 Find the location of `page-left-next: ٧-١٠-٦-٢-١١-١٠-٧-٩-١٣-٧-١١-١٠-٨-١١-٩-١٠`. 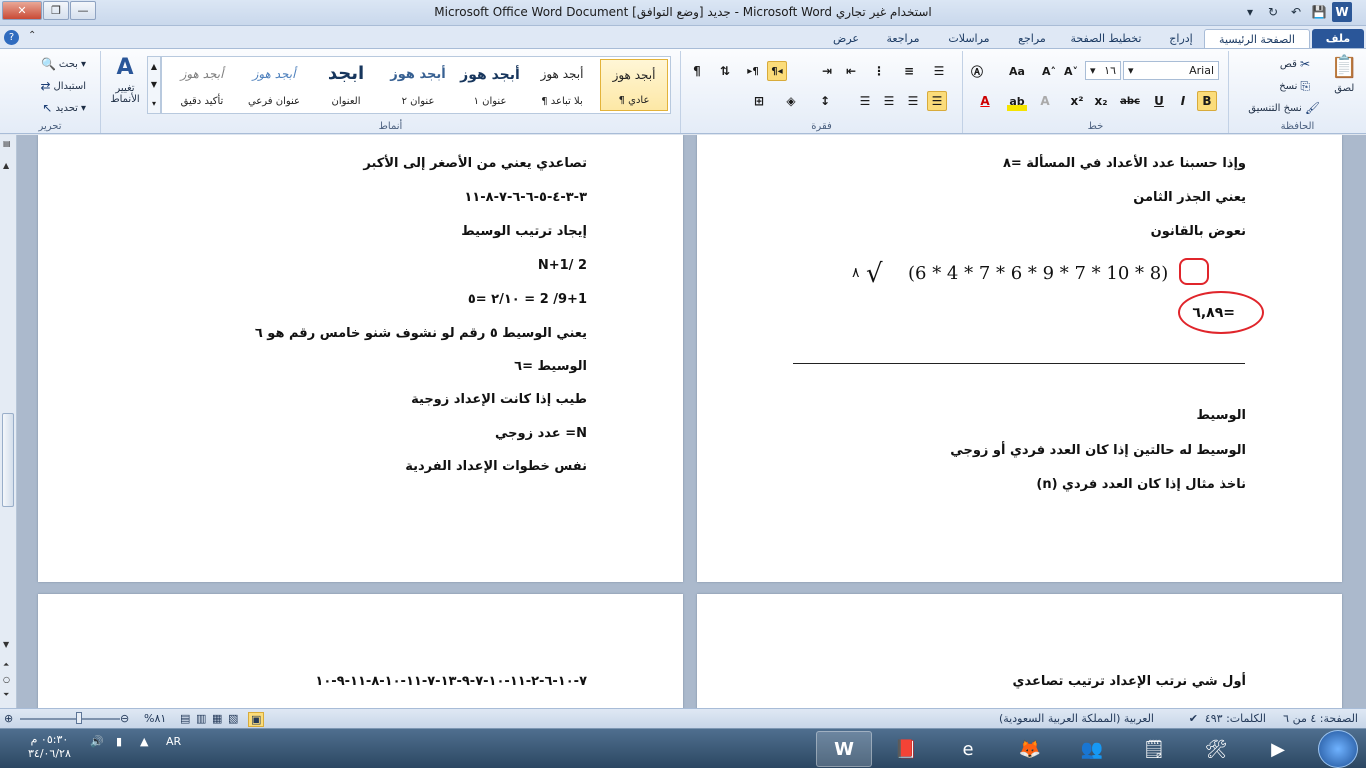

page-left-next: ٧-١٠-٦-٢-١١-١٠-٧-٩-١٣-٧-١١-١٠-٨-١١-٩-١٠ is located at coordinates (360, 651).